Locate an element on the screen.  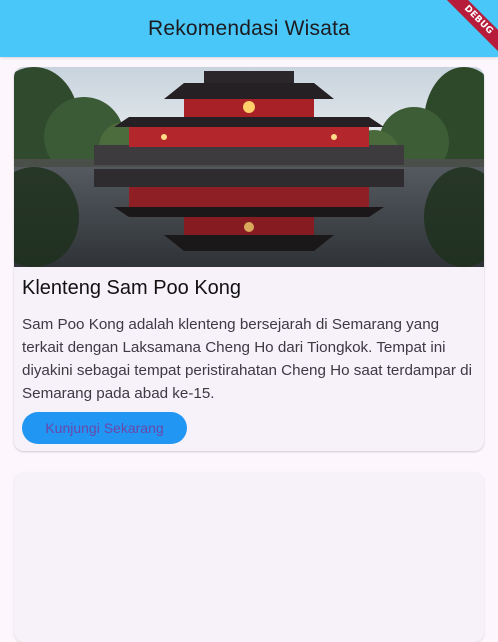
app-bar-title: Rekomendasi Wisata is located at coordinates (248, 28).